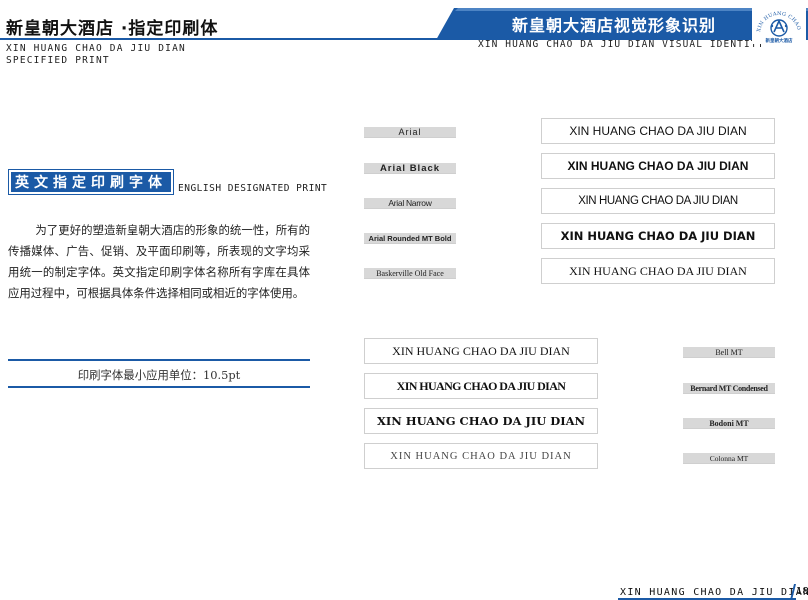 This screenshot has height=600, width=808. I want to click on font-sample-arial-narrow: XIN HUANG CHAO DA JIU DIAN, so click(658, 201).